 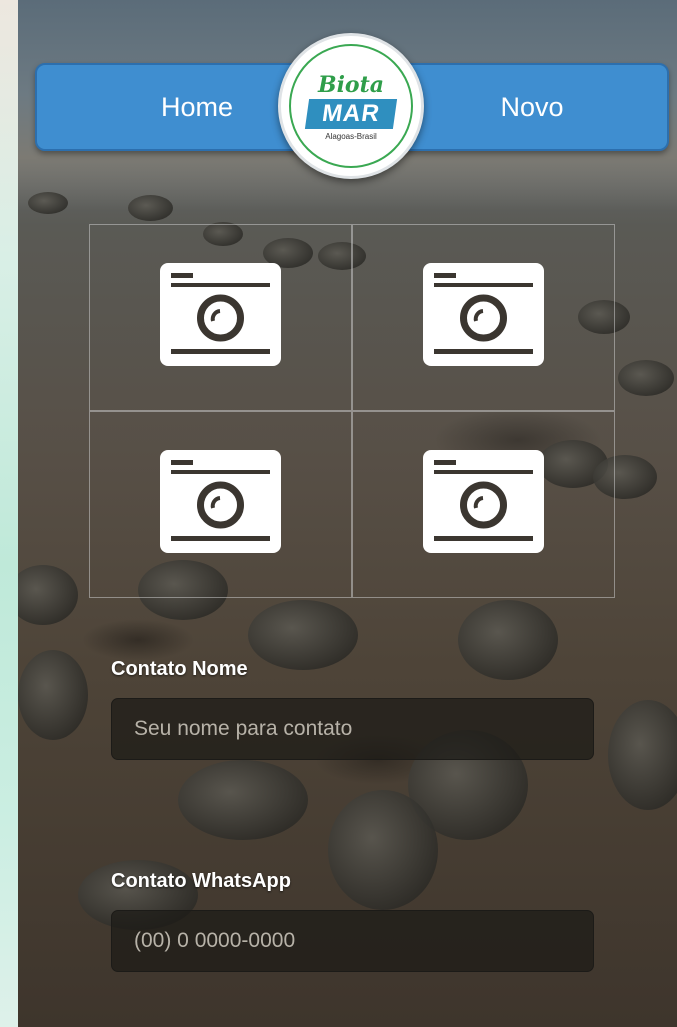 I want to click on contact-name-label: Contato Nome, so click(x=179, y=669).